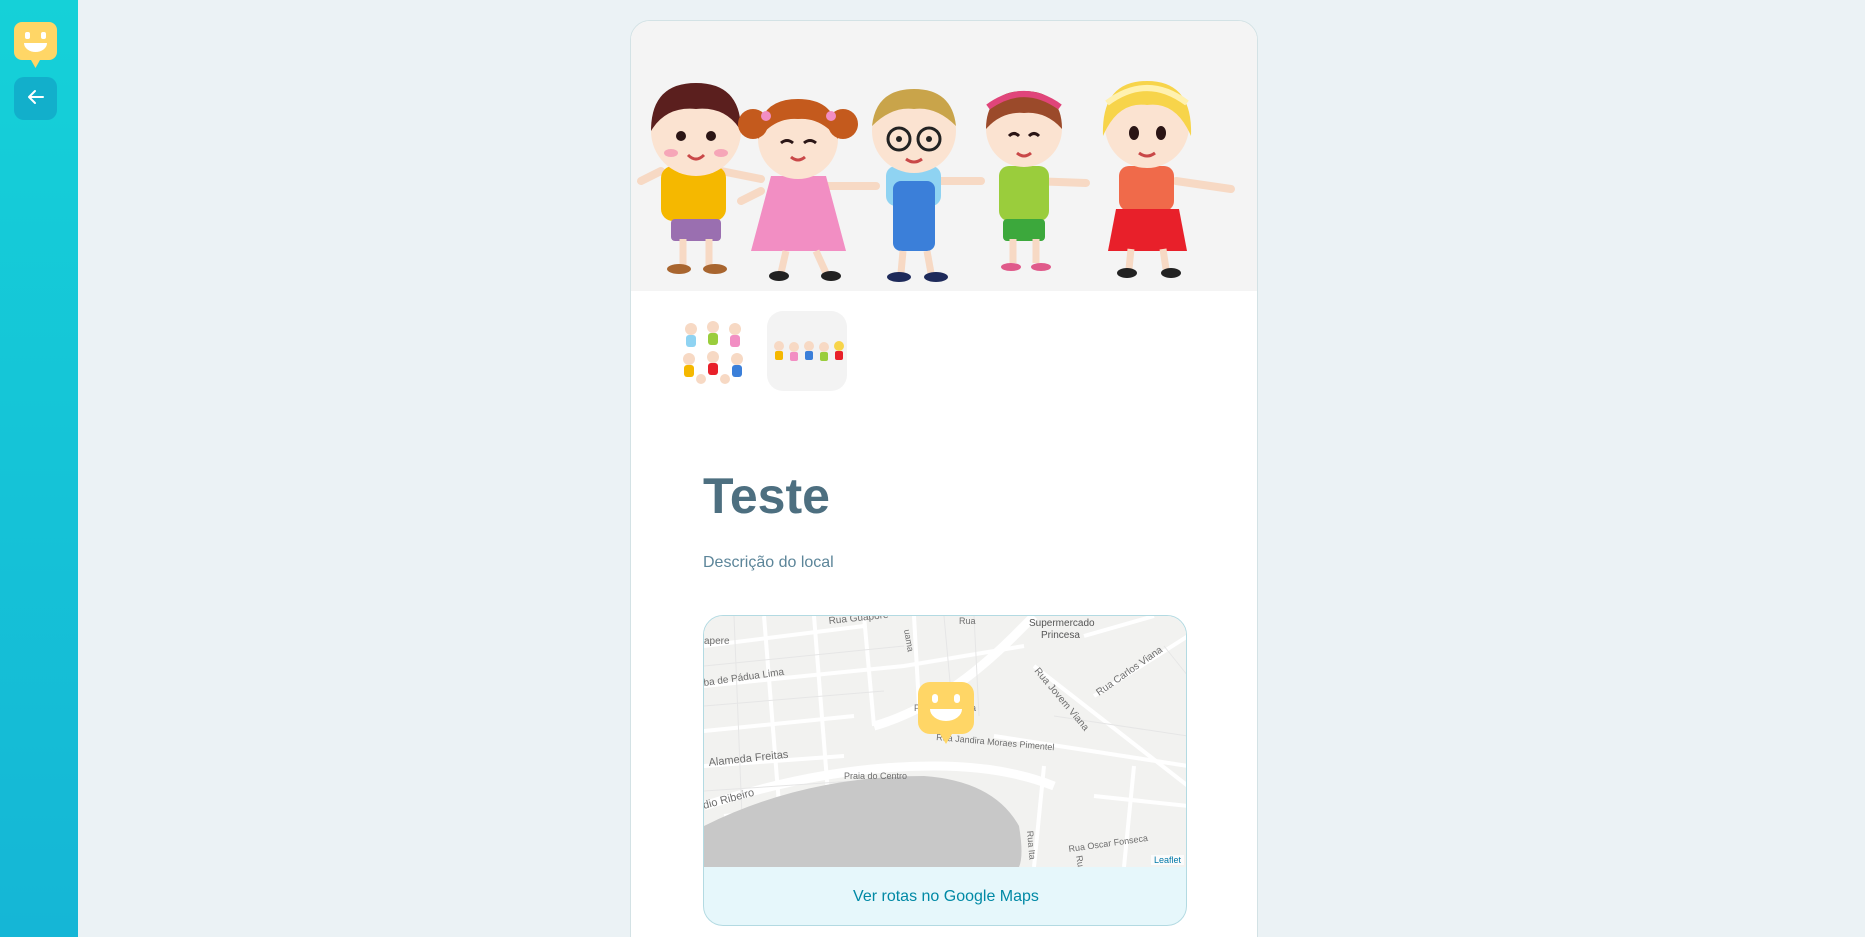 The width and height of the screenshot is (1865, 937). Describe the element at coordinates (1080, 861) in the screenshot. I see `svg-text: Ru` at that location.